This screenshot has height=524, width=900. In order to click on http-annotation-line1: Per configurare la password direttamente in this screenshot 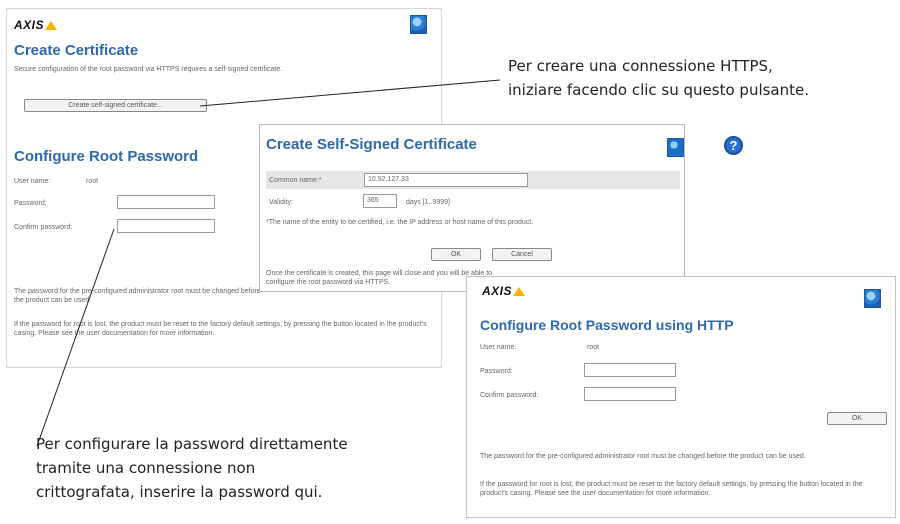, I will do `click(192, 444)`.